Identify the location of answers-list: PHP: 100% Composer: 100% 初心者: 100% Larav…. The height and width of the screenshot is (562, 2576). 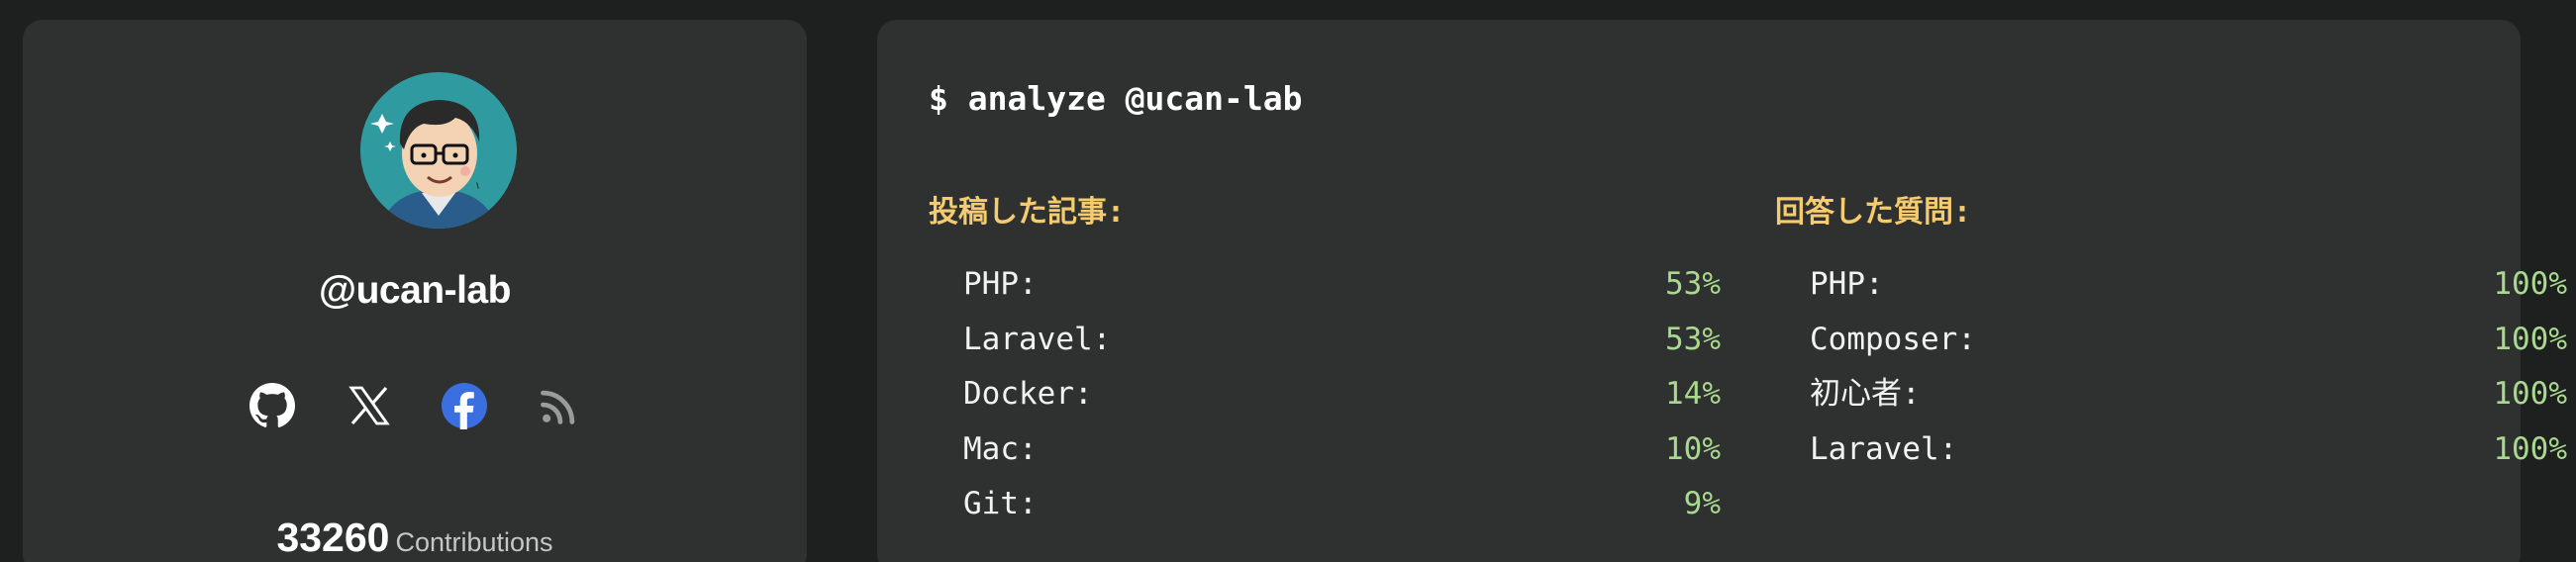
(2171, 367).